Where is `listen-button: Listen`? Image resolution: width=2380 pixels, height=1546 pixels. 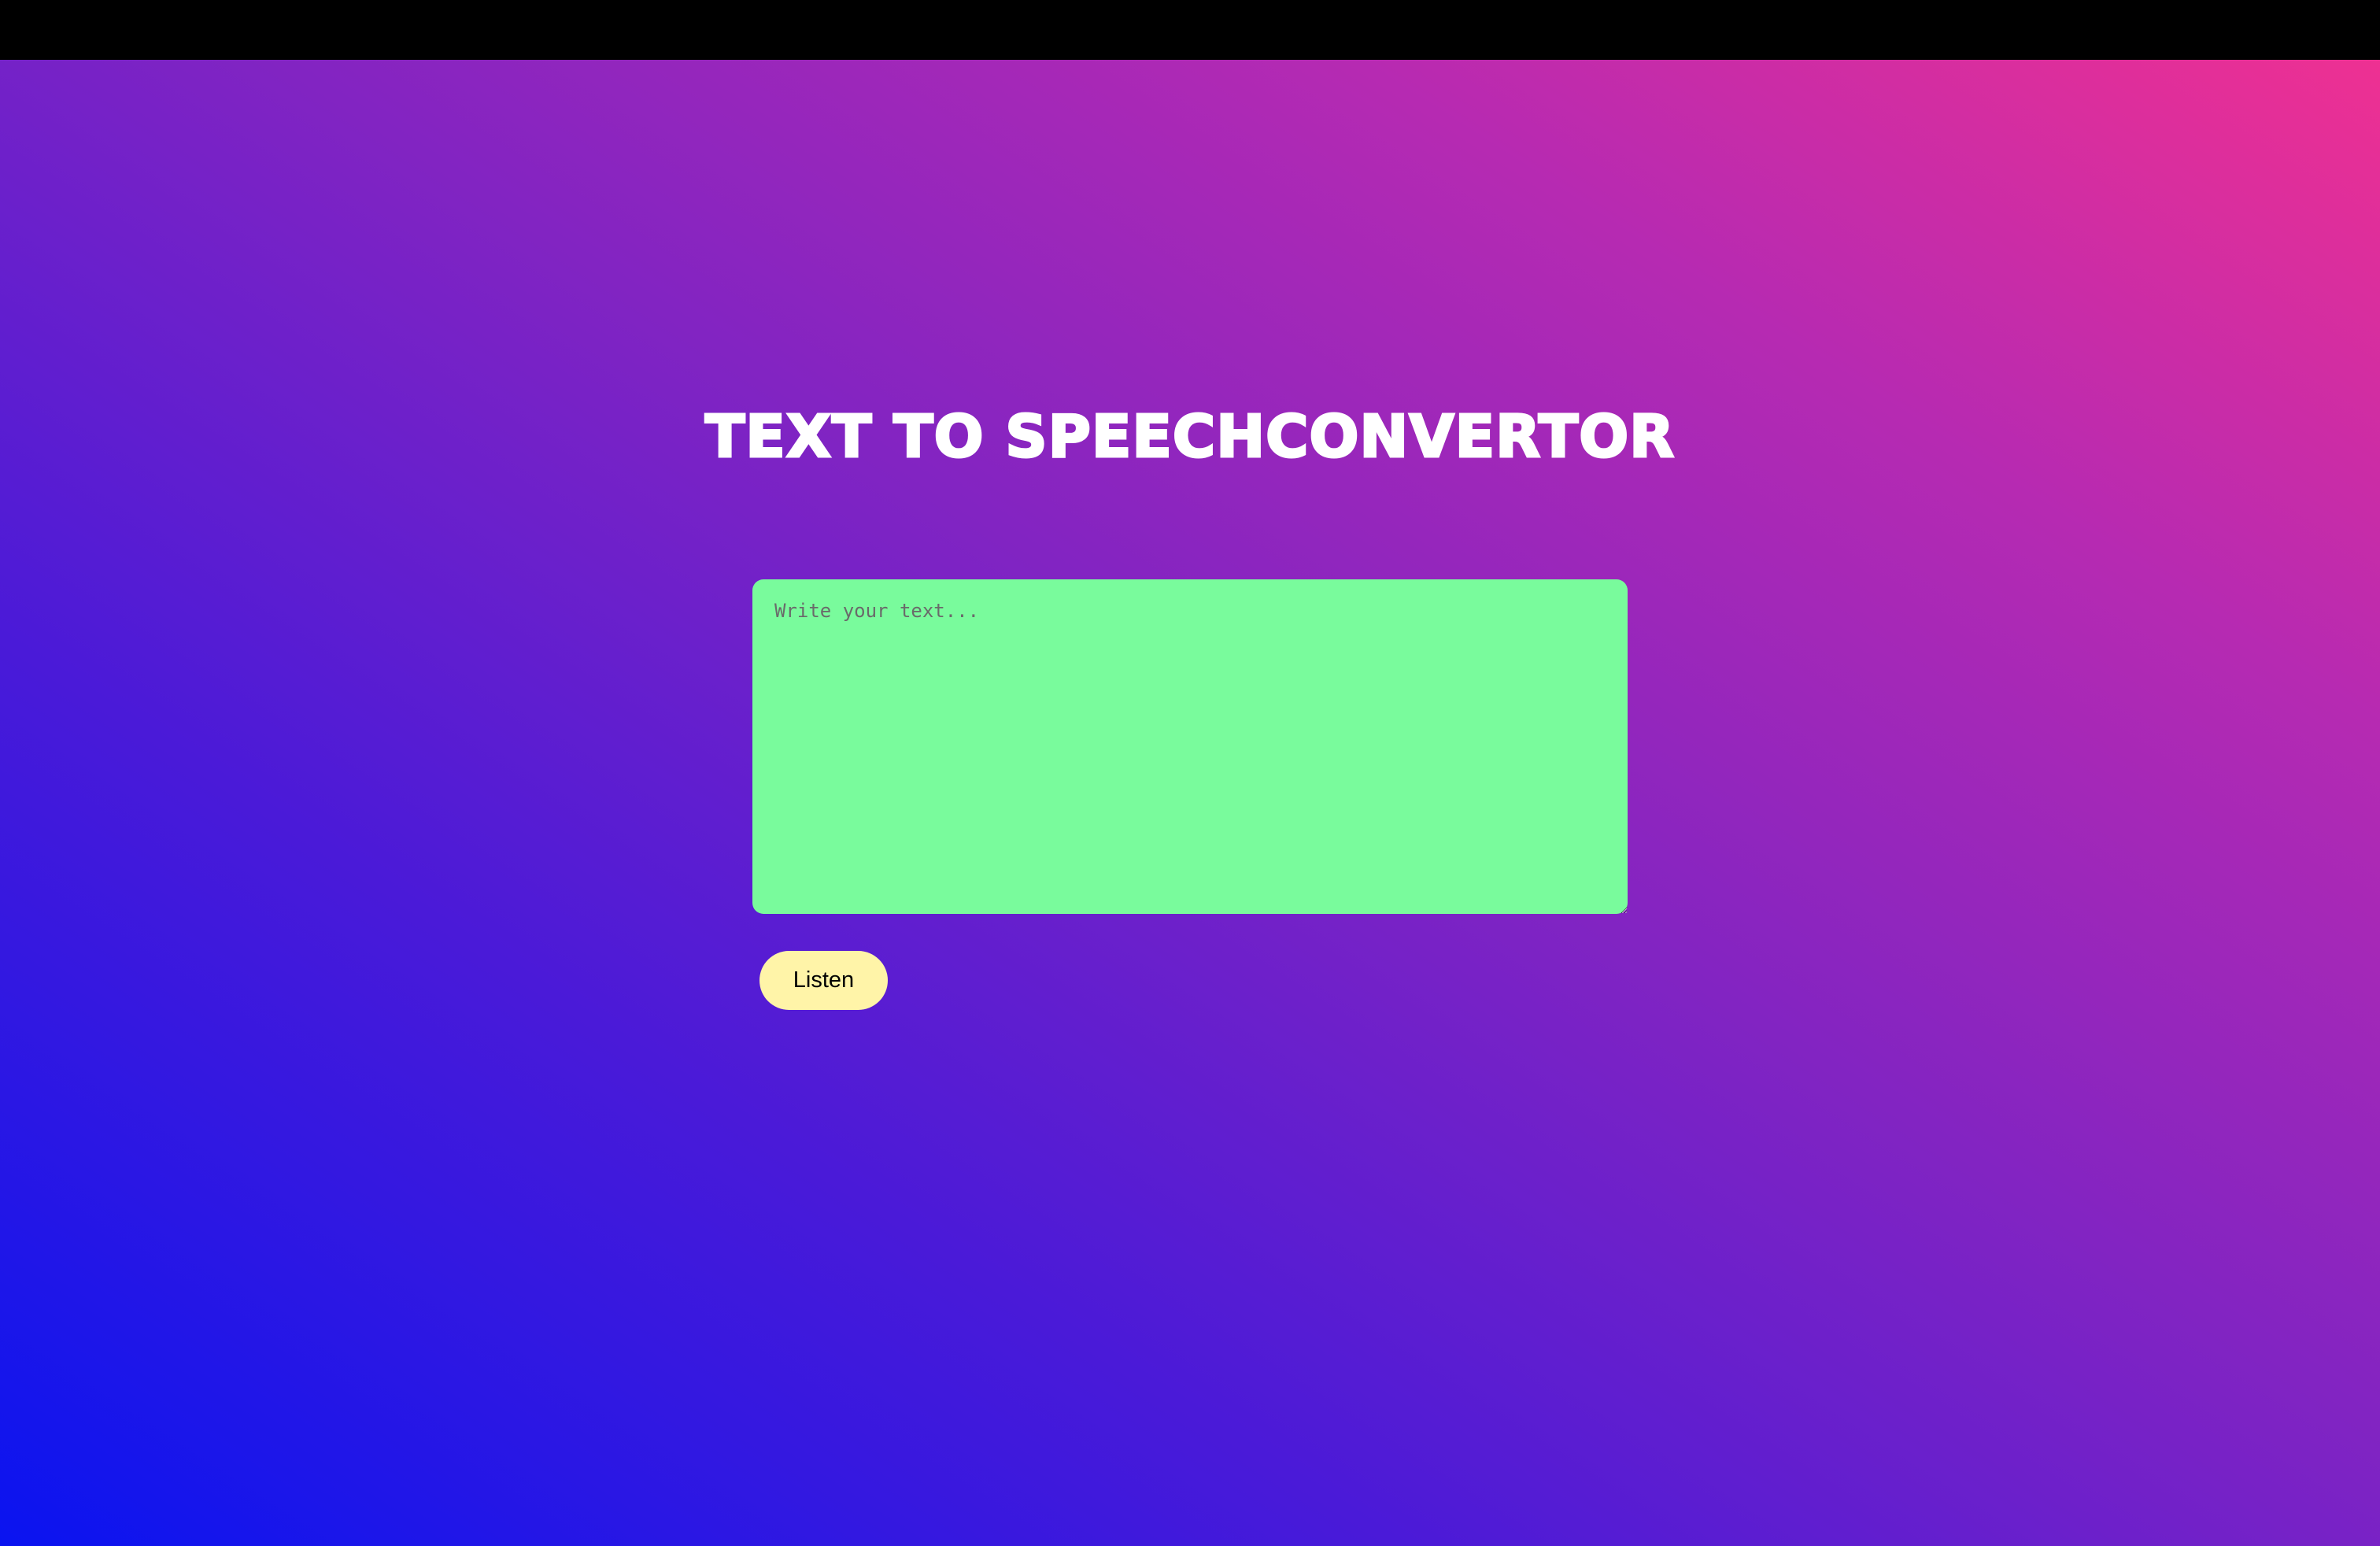 listen-button: Listen is located at coordinates (823, 981).